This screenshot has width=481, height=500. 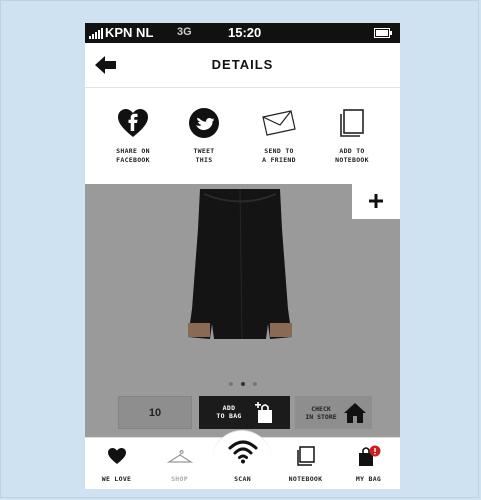 What do you see at coordinates (368, 479) in the screenshot?
I see `tab-my-bag-label: MY BAG` at bounding box center [368, 479].